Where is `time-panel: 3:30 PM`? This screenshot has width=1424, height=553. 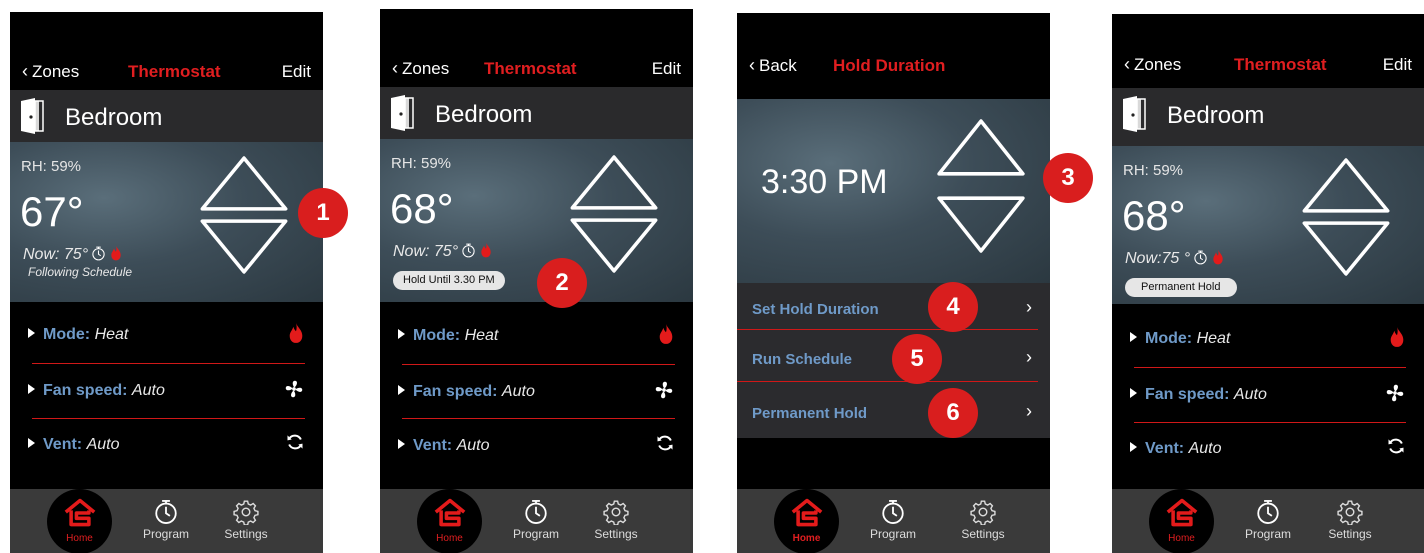 time-panel: 3:30 PM is located at coordinates (893, 191).